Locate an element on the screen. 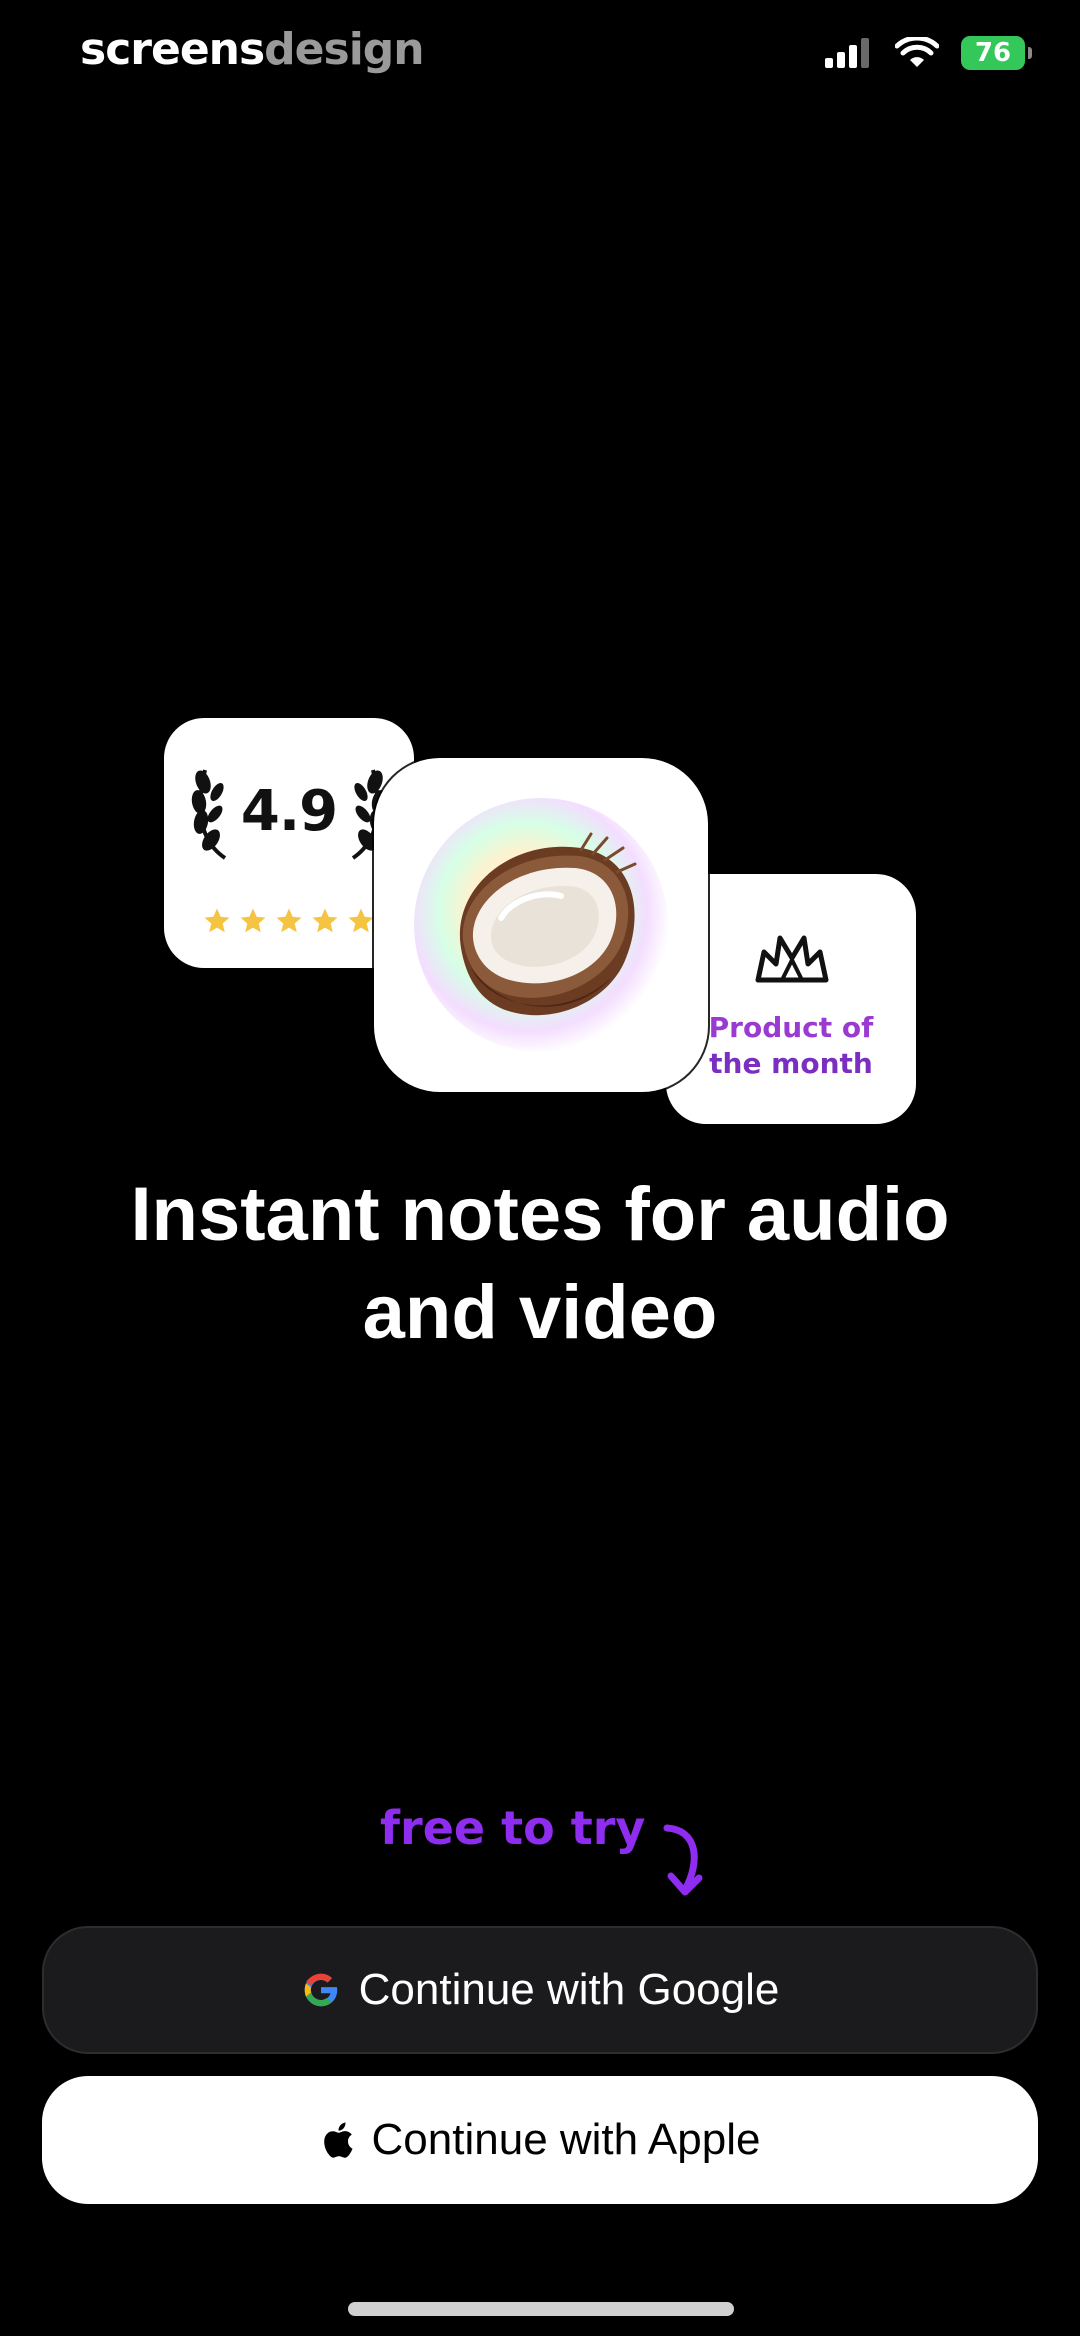 The height and width of the screenshot is (2336, 1080). status-bar: screensdesign 76 is located at coordinates (540, 55).